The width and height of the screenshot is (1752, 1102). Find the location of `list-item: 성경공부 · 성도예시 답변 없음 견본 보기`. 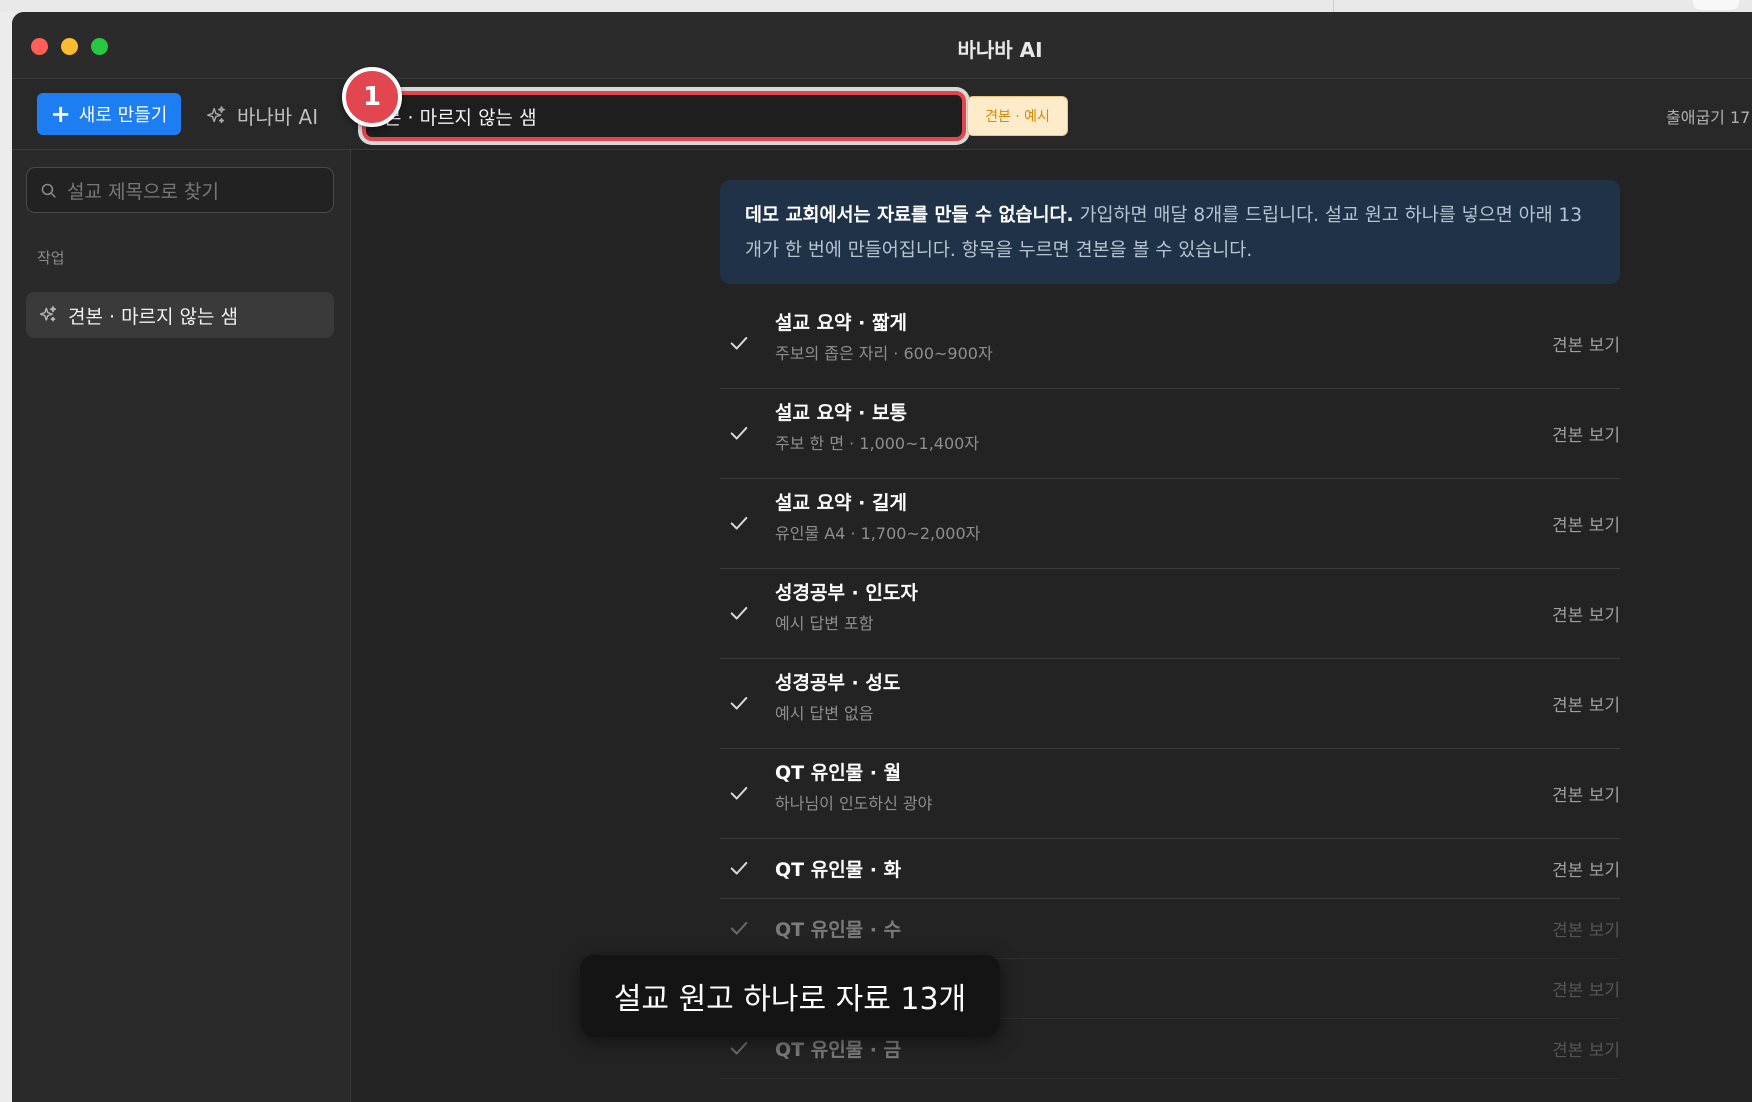

list-item: 성경공부 · 성도예시 답변 없음 견본 보기 is located at coordinates (1170, 703).